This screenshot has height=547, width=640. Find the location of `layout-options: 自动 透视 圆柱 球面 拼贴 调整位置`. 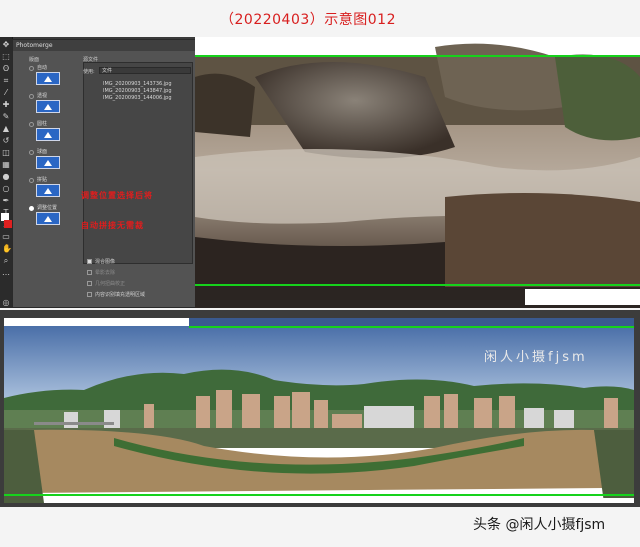

layout-options: 自动 透视 圆柱 球面 拼贴 调整位置 is located at coordinates (50, 148).